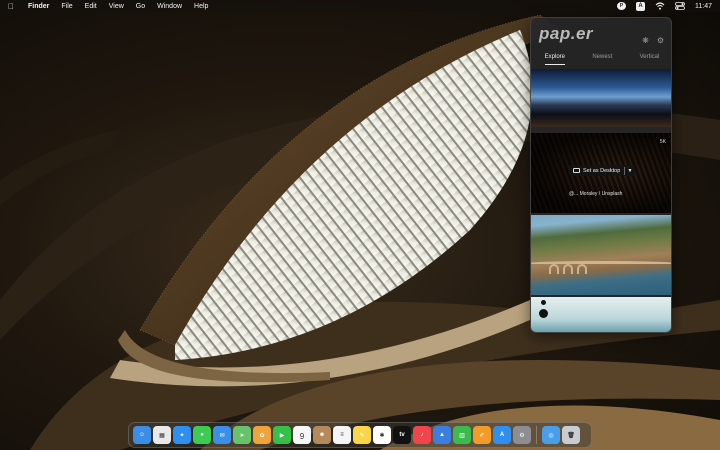  I want to click on dock-app-pages-icon: ✐, so click(482, 435).